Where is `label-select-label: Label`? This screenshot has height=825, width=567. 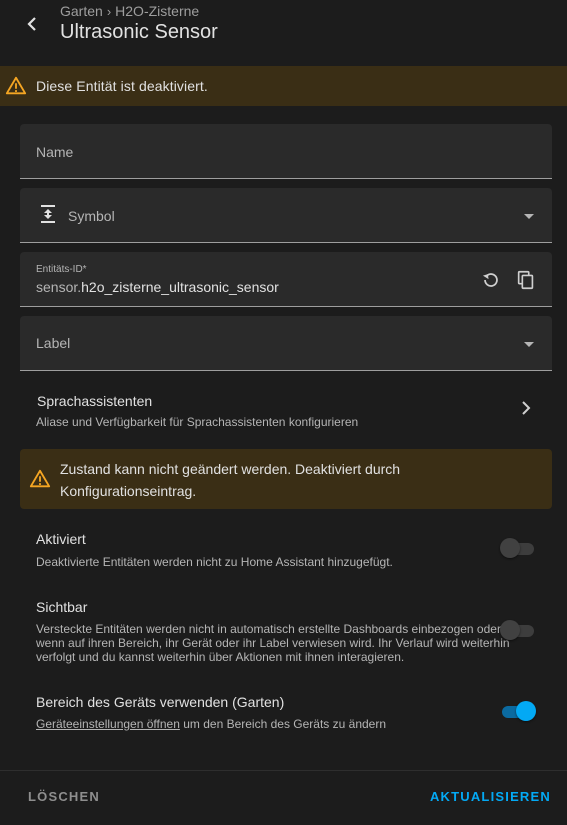
label-select-label: Label is located at coordinates (53, 343).